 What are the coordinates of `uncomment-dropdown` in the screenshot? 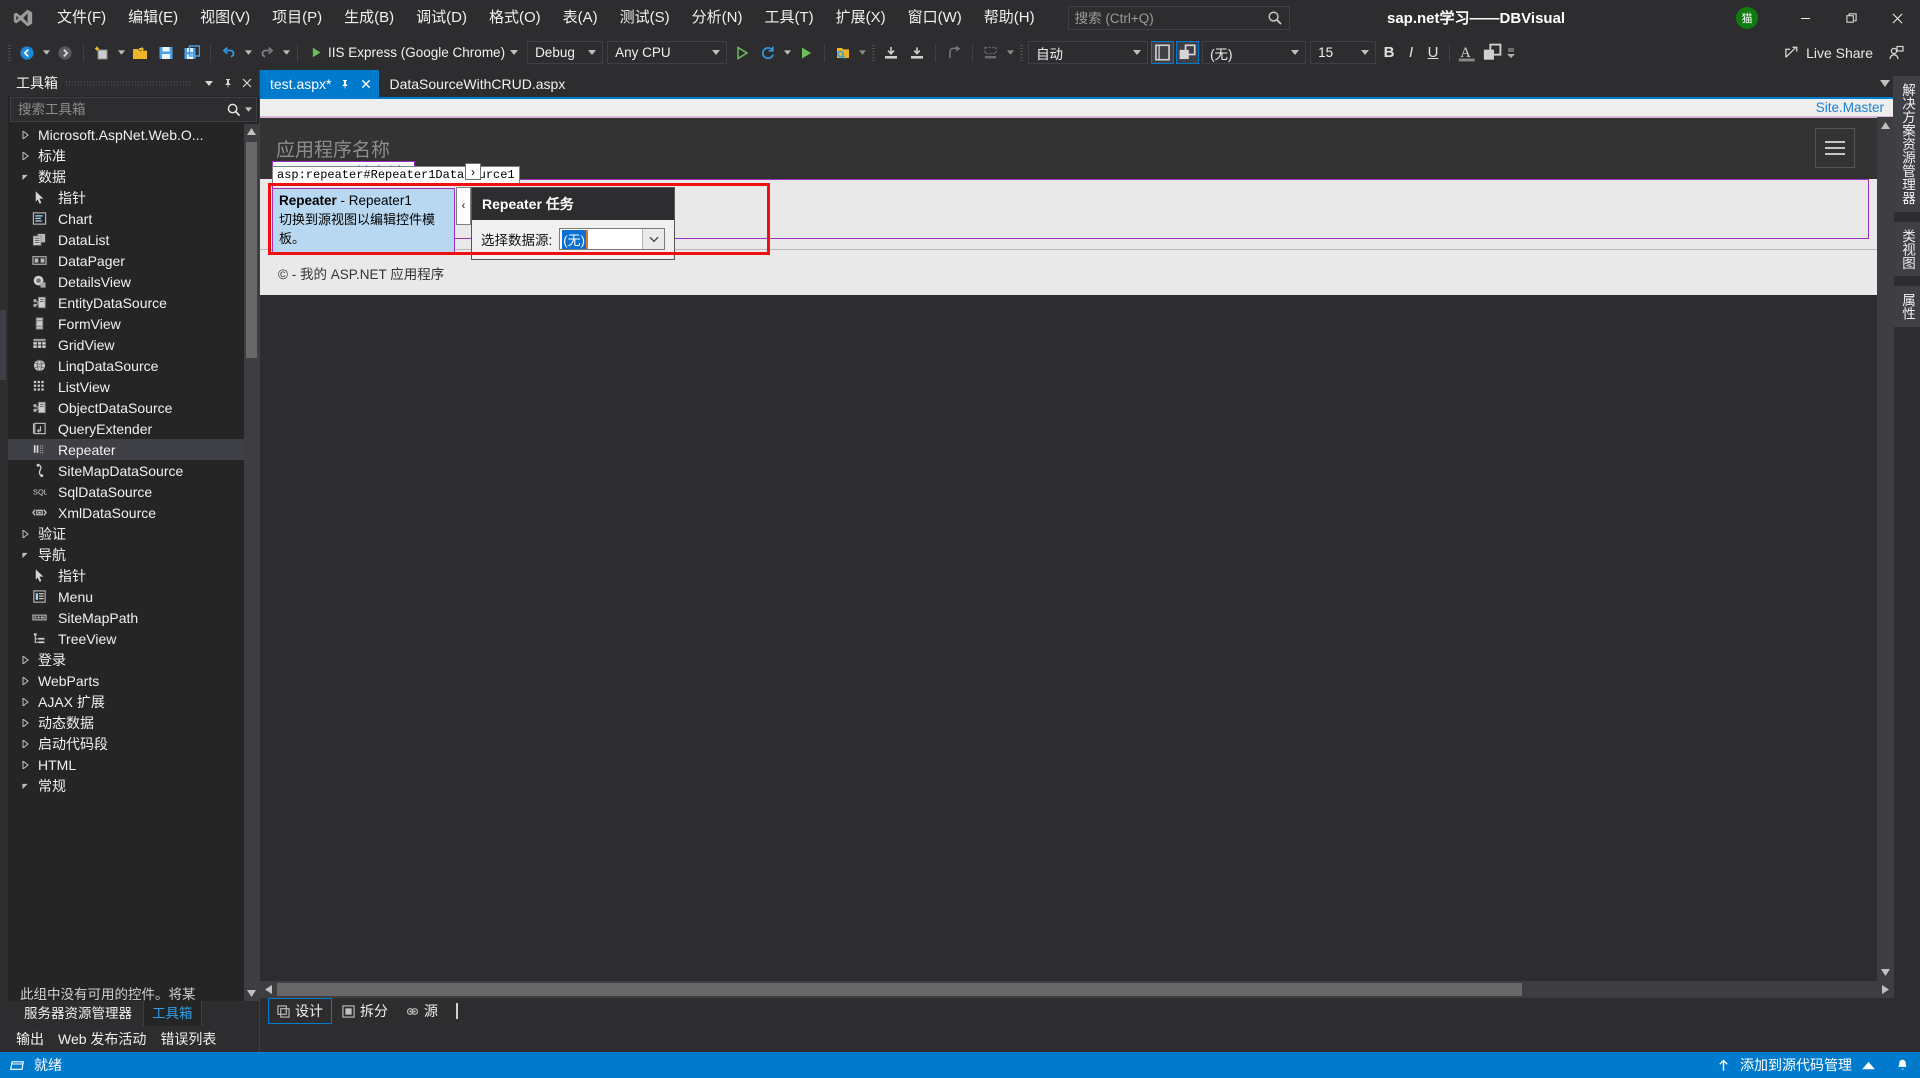 It's located at (1010, 53).